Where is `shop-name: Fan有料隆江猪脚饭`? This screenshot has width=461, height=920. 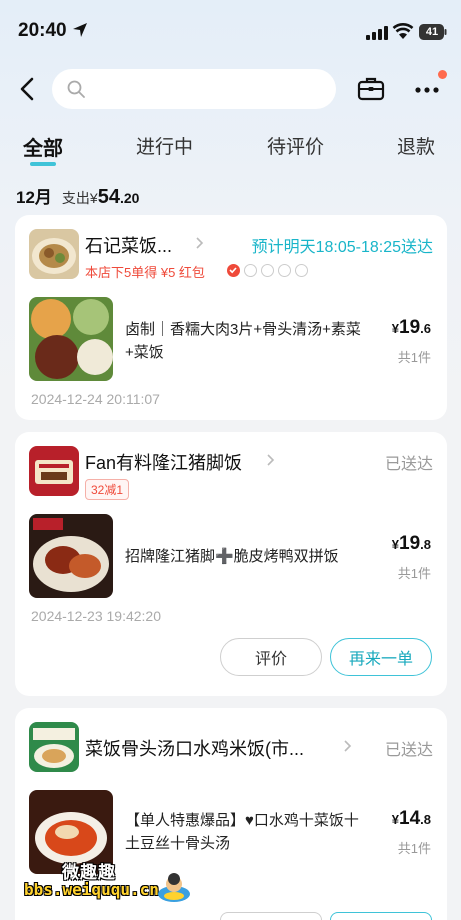 shop-name: Fan有料隆江猪脚饭 is located at coordinates (163, 462).